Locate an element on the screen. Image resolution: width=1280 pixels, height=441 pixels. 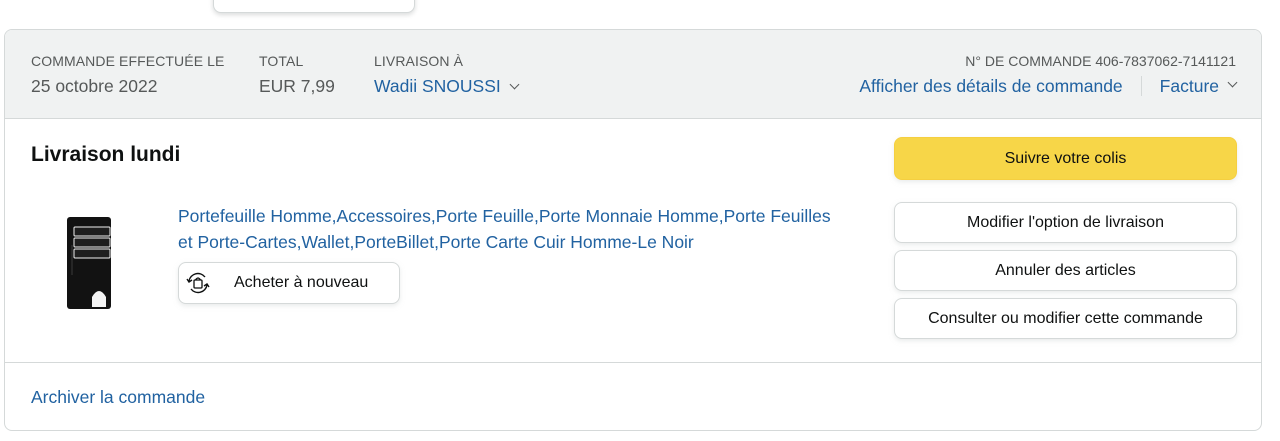
order-number: N° DE COMMANDE 406-7837062-7141121 is located at coordinates (1100, 61).